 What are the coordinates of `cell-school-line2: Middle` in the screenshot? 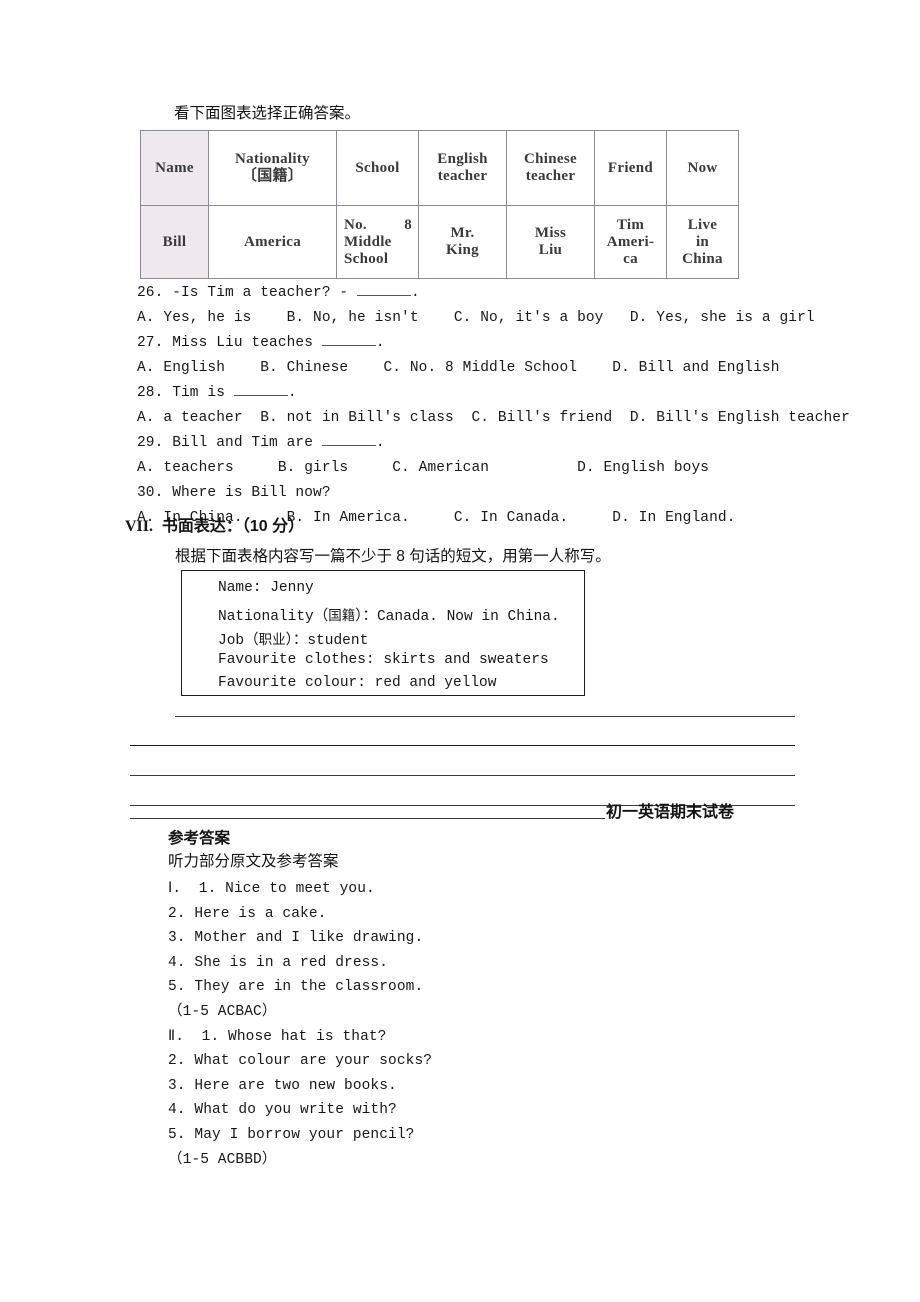 It's located at (368, 241).